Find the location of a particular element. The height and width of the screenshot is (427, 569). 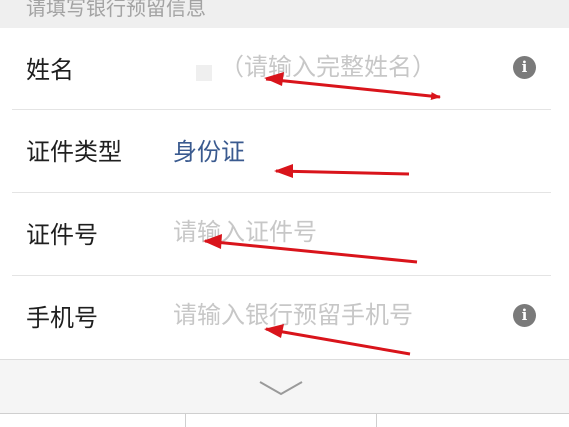

keyboard-toolbar is located at coordinates (284, 386).